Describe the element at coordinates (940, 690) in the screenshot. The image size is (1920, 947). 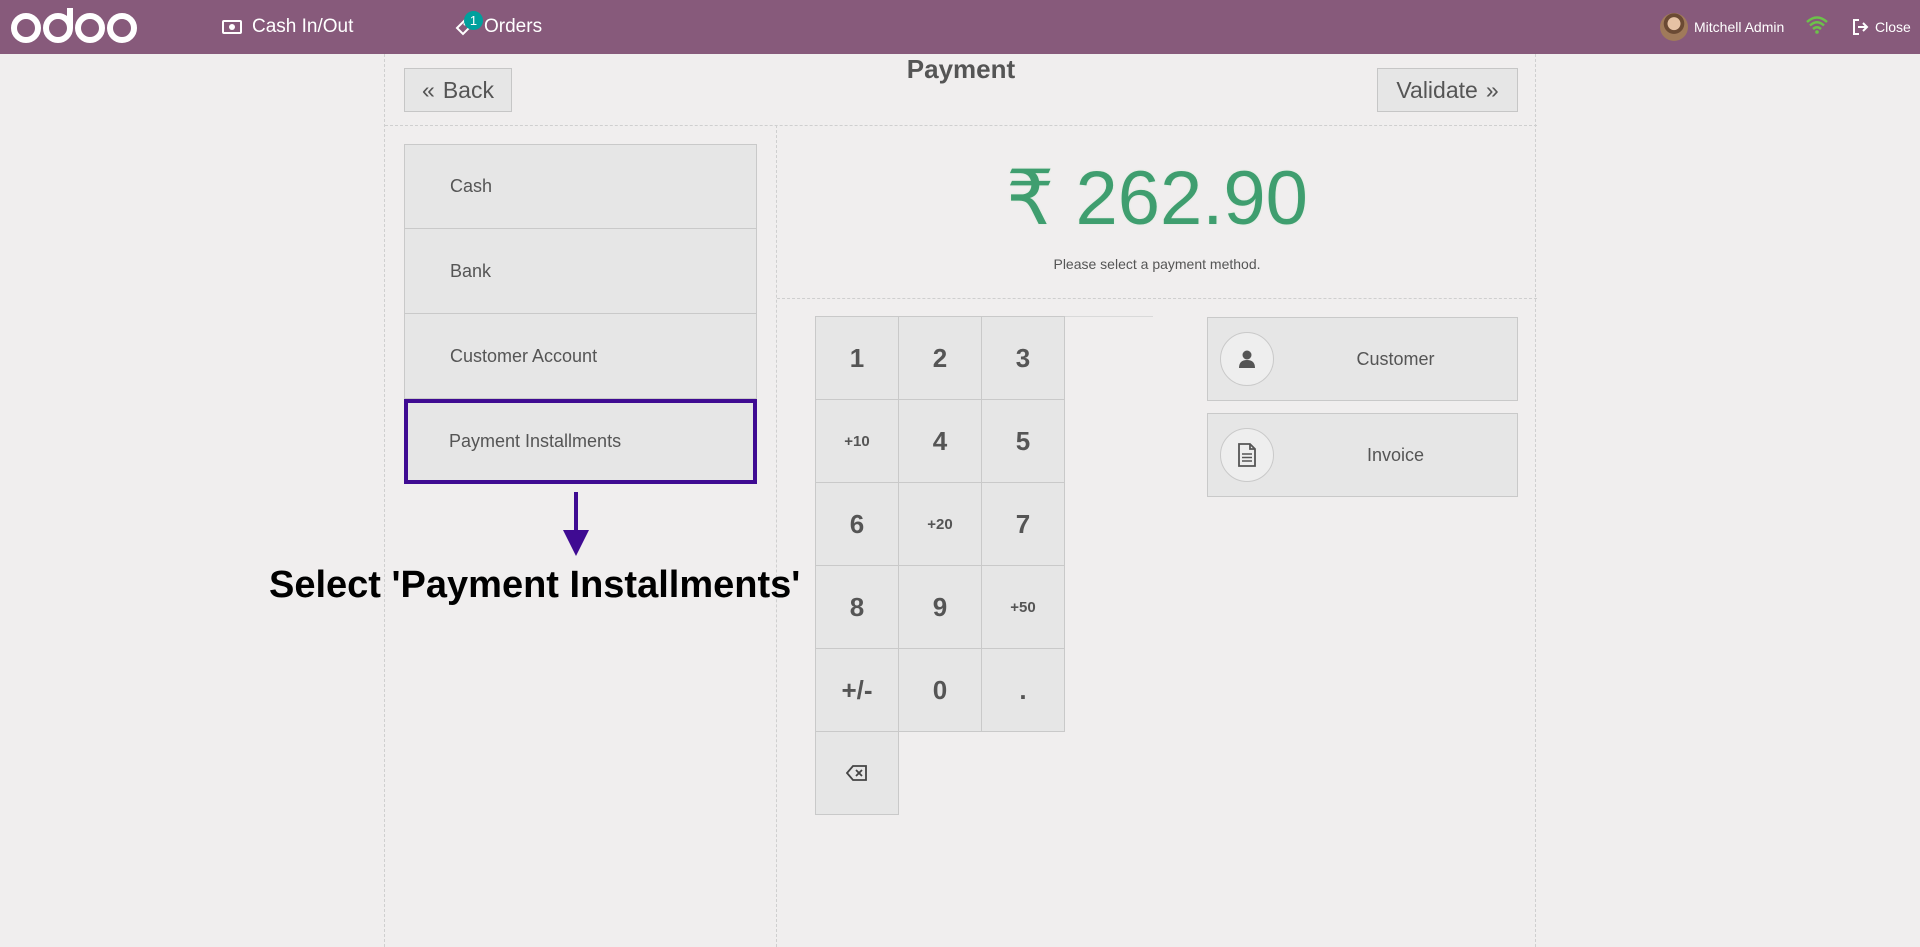
I see `numpad-key-0: 0` at that location.